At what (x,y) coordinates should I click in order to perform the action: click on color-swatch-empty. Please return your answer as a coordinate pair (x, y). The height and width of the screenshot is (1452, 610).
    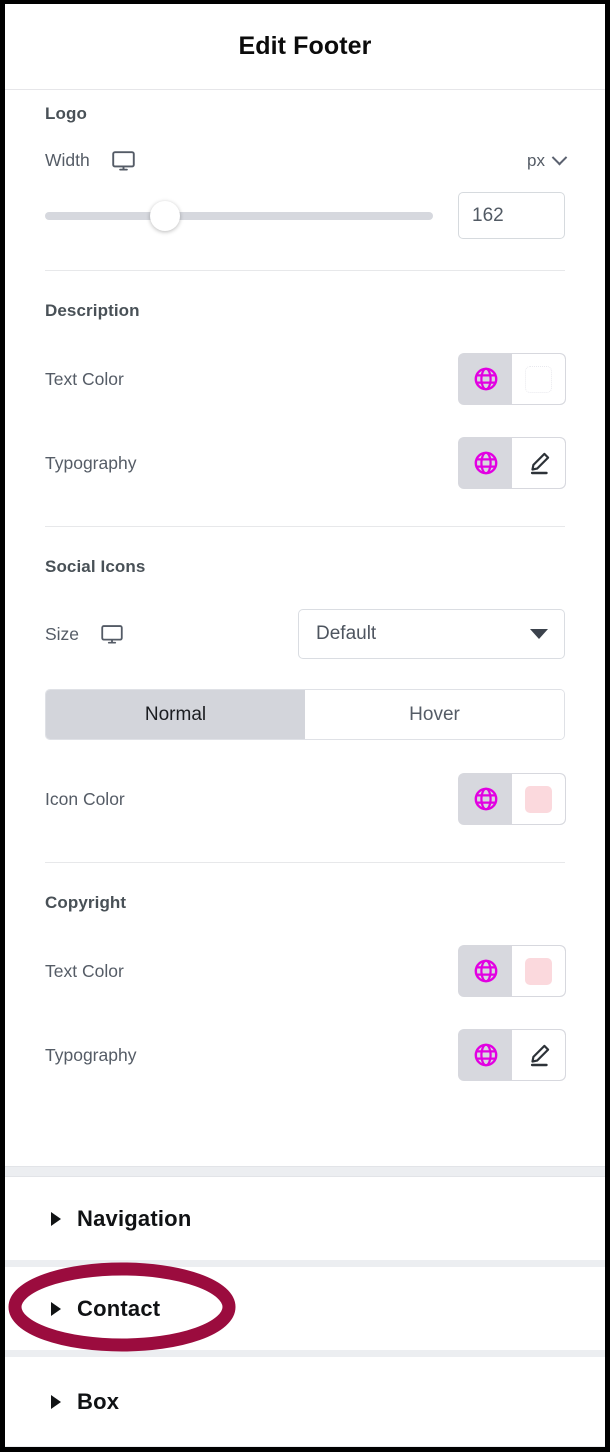
    Looking at the image, I should click on (538, 379).